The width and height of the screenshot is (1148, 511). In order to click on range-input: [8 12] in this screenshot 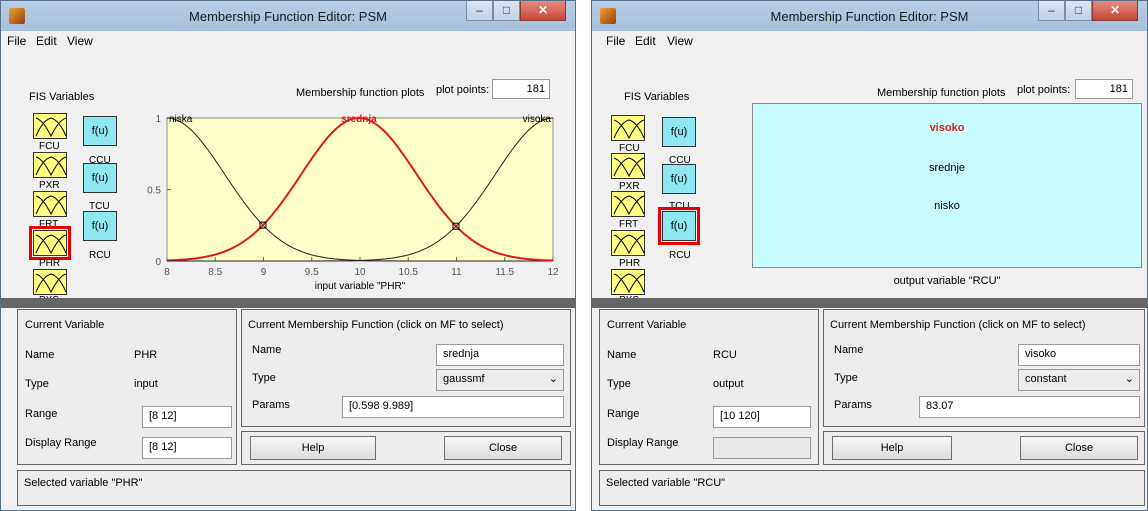, I will do `click(187, 417)`.